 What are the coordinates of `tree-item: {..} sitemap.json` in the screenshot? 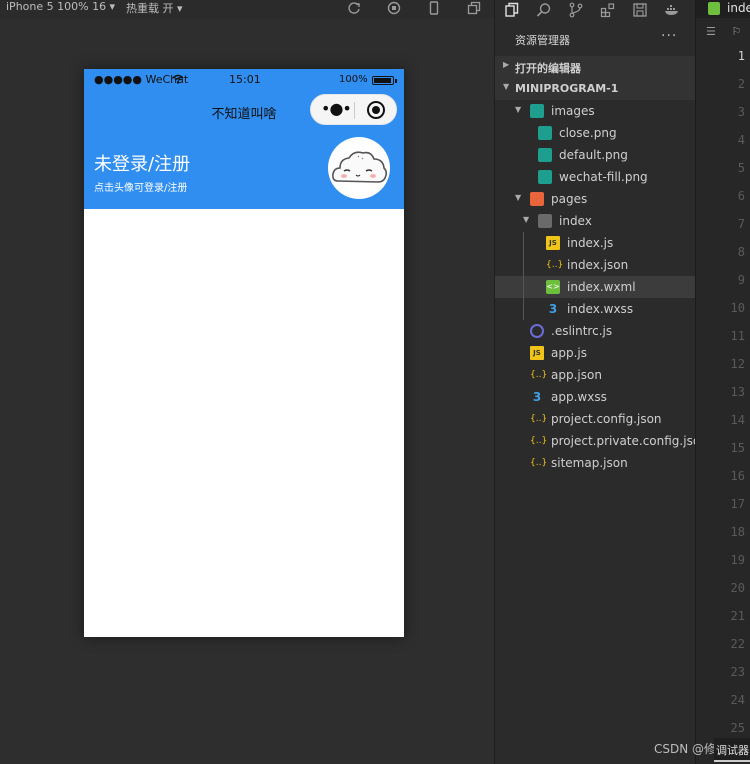 It's located at (595, 463).